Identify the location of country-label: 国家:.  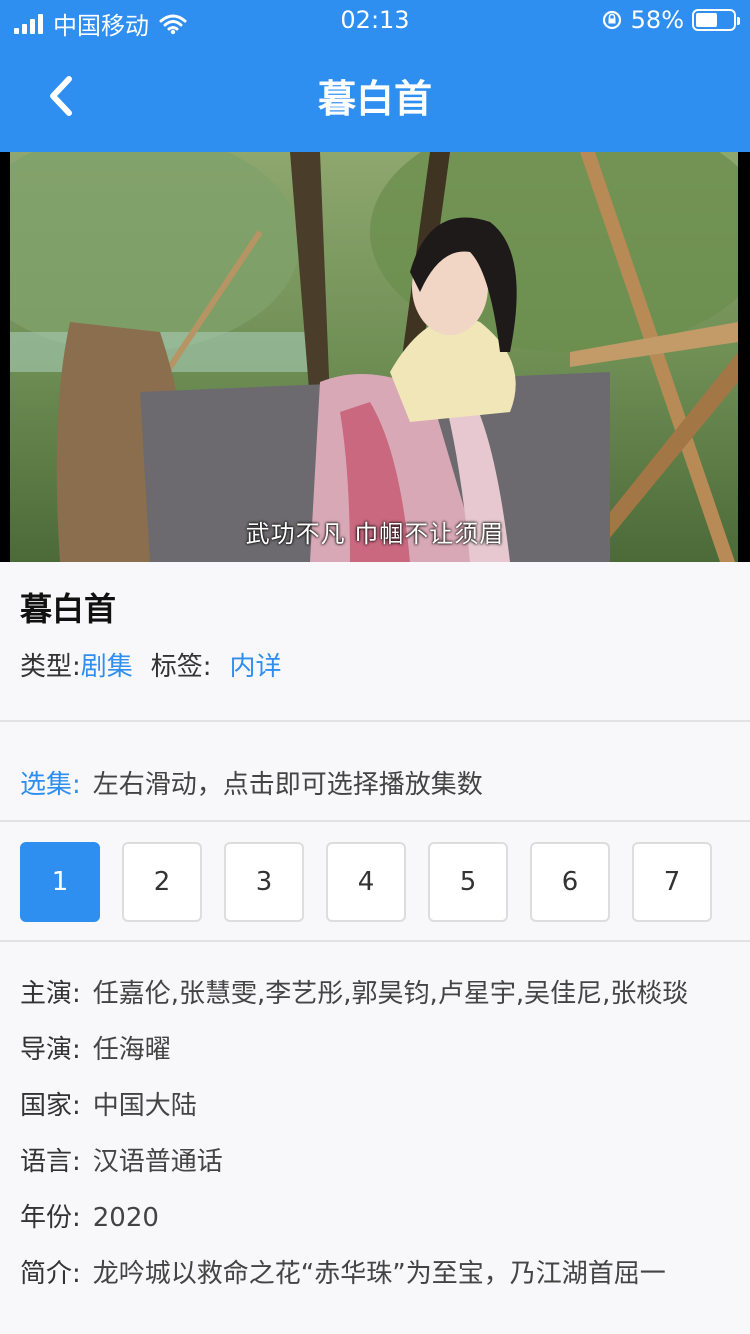
(50, 1106).